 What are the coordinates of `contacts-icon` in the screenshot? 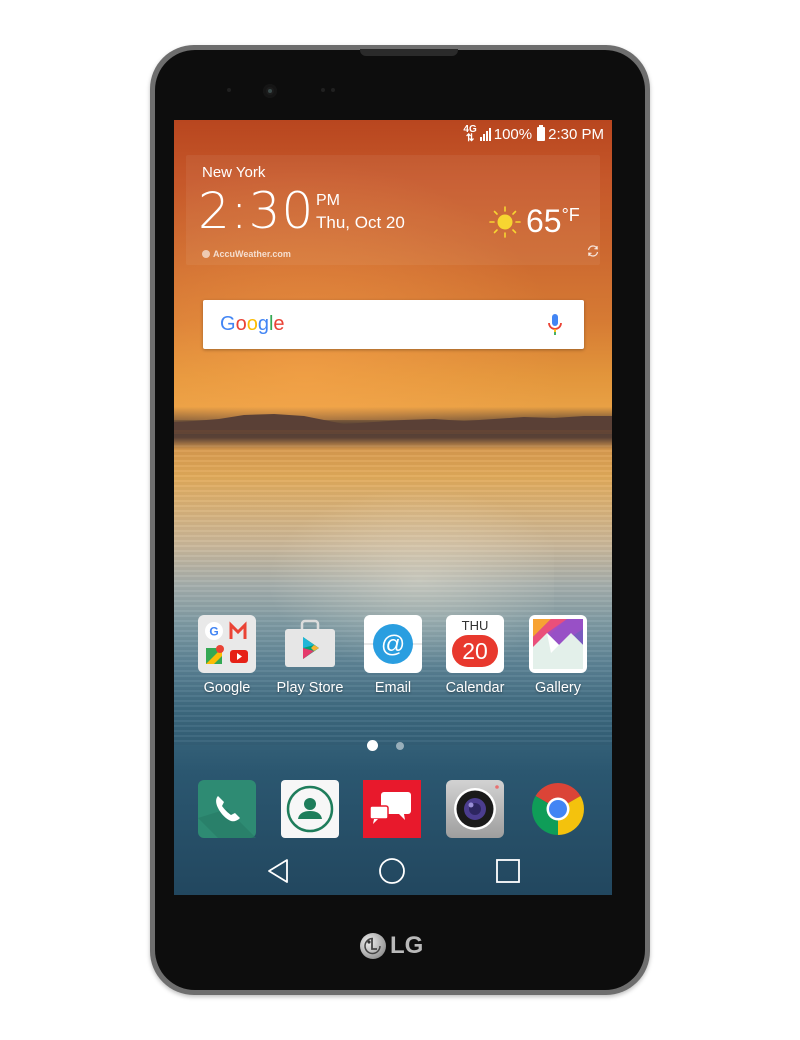 It's located at (310, 809).